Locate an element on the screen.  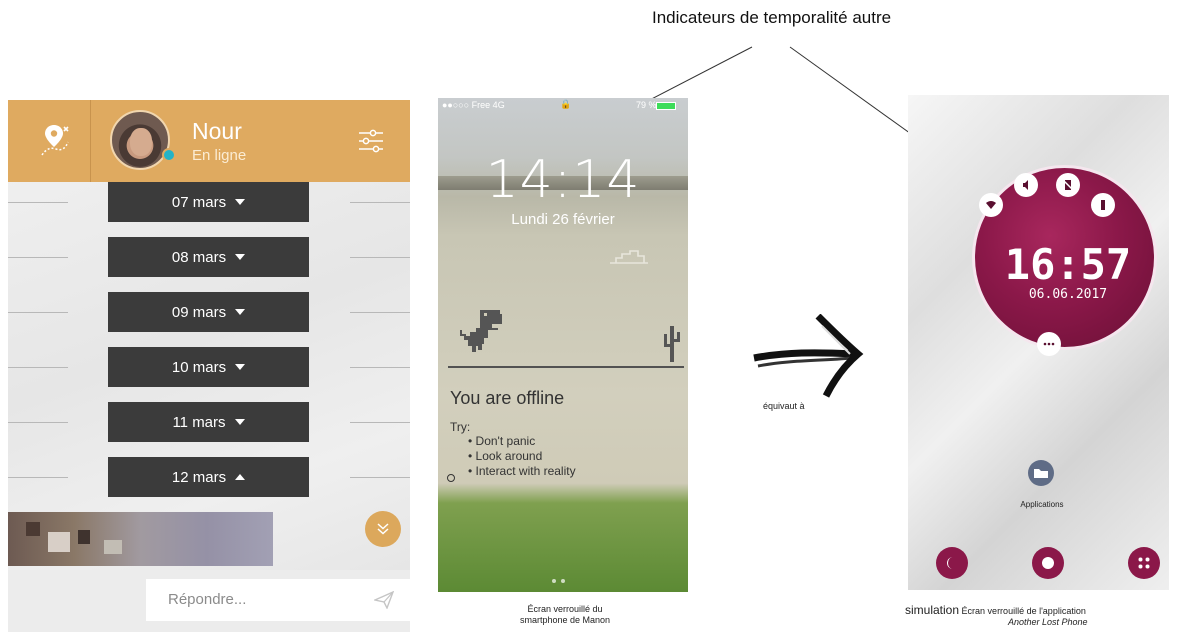
chevron-double-down-icon is located at coordinates (383, 529).